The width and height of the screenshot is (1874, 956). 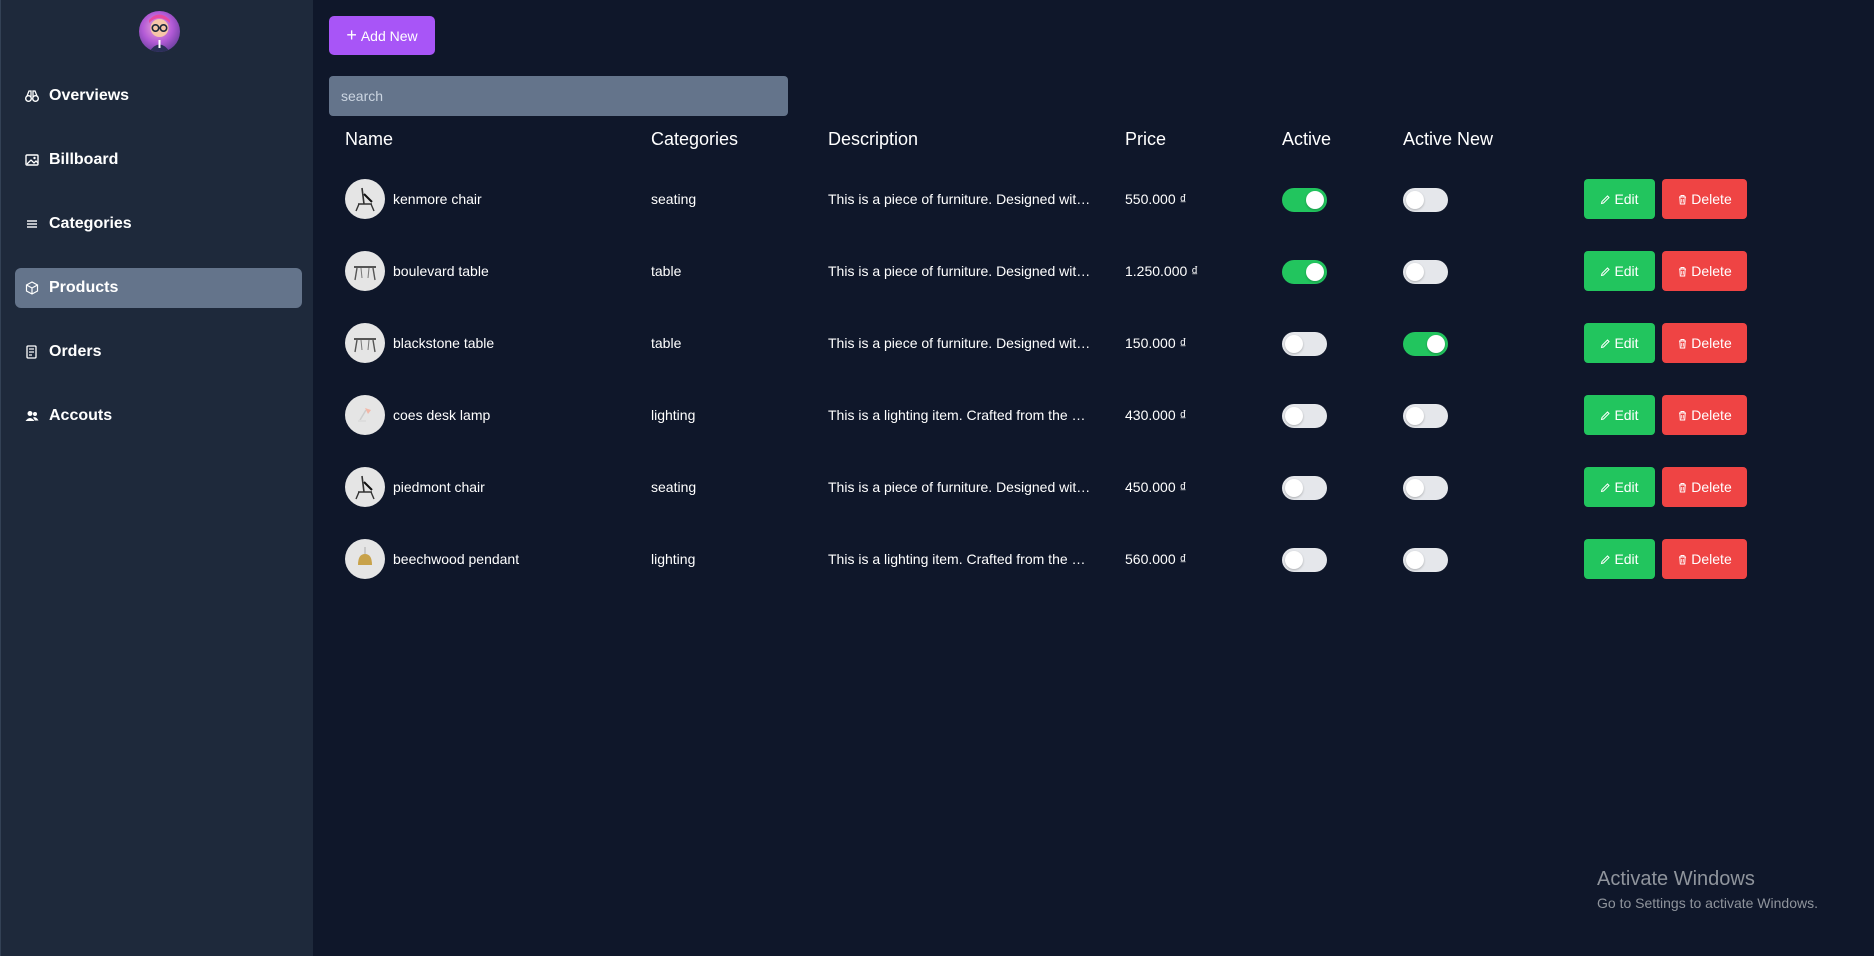 I want to click on product-name: blackstone table, so click(x=444, y=343).